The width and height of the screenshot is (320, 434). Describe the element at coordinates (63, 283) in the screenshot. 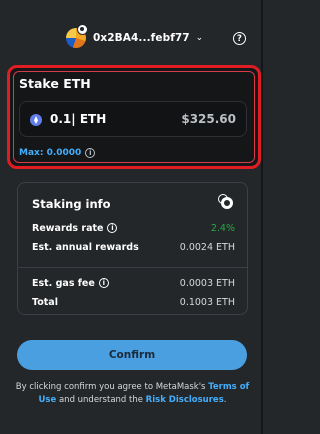

I see `gas-fee-label: Est. gas fee` at that location.